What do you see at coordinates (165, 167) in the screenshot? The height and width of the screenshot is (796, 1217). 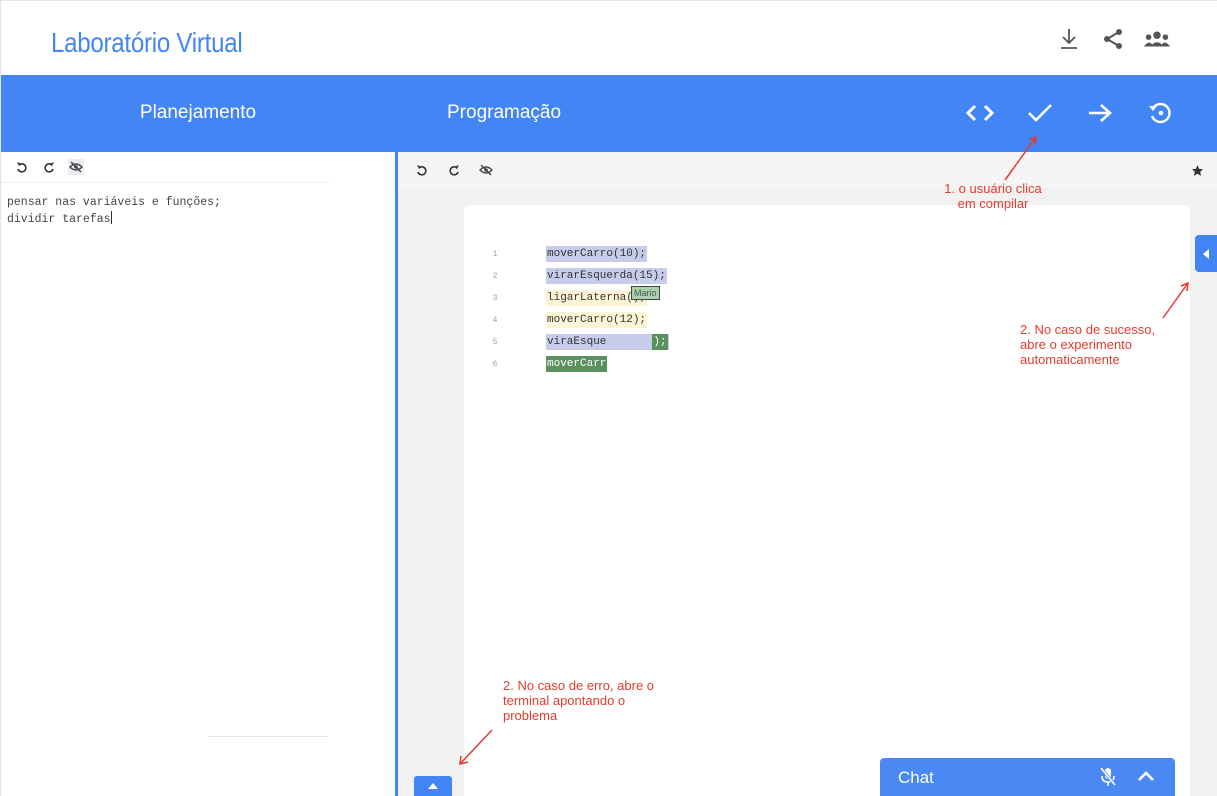 I see `planning-toolbar` at bounding box center [165, 167].